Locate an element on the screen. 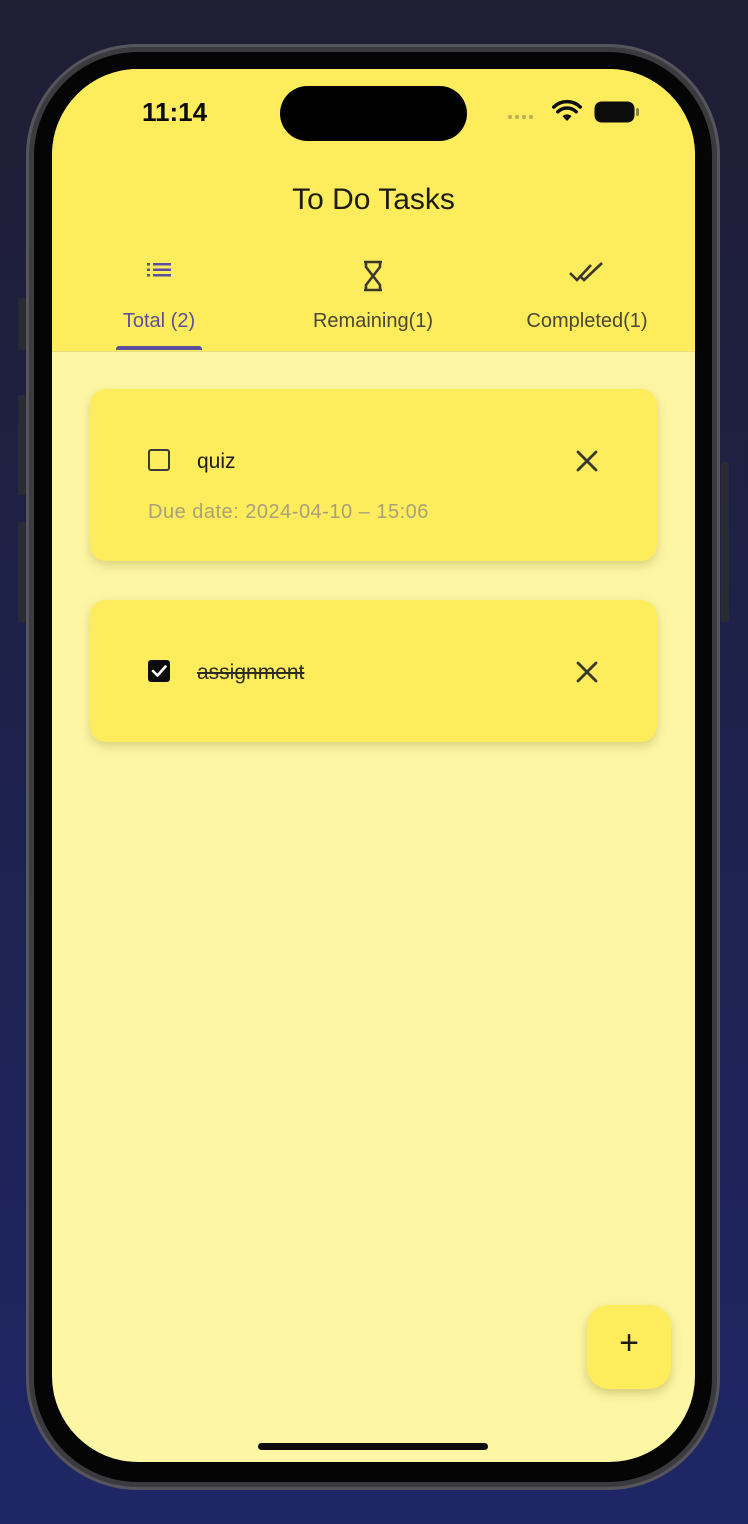 The width and height of the screenshot is (748, 1524). page-title: To Do Tasks is located at coordinates (373, 199).